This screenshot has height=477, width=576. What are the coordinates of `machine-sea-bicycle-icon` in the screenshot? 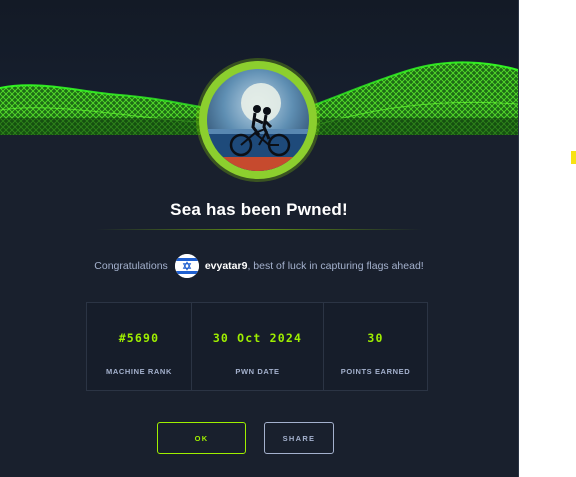 It's located at (258, 120).